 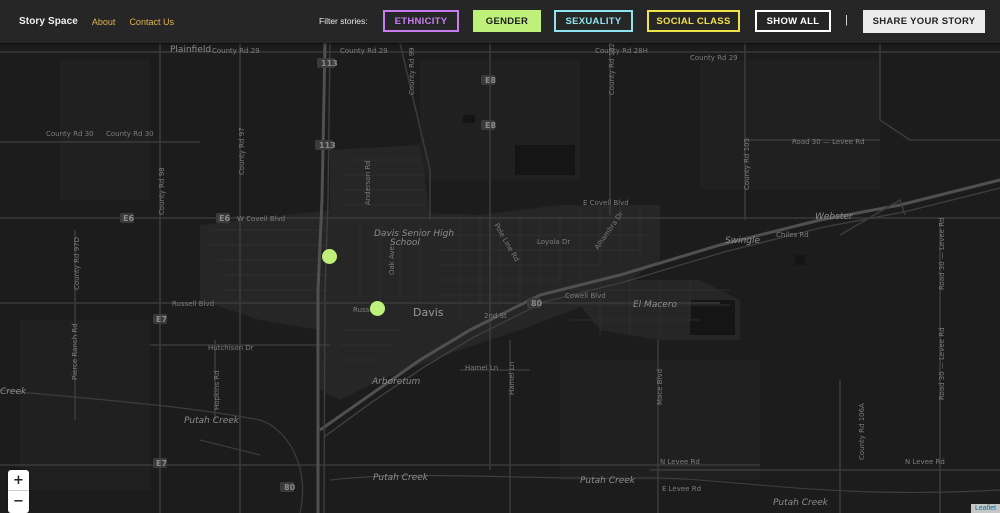 I want to click on zoom-out-button: −, so click(x=18, y=501).